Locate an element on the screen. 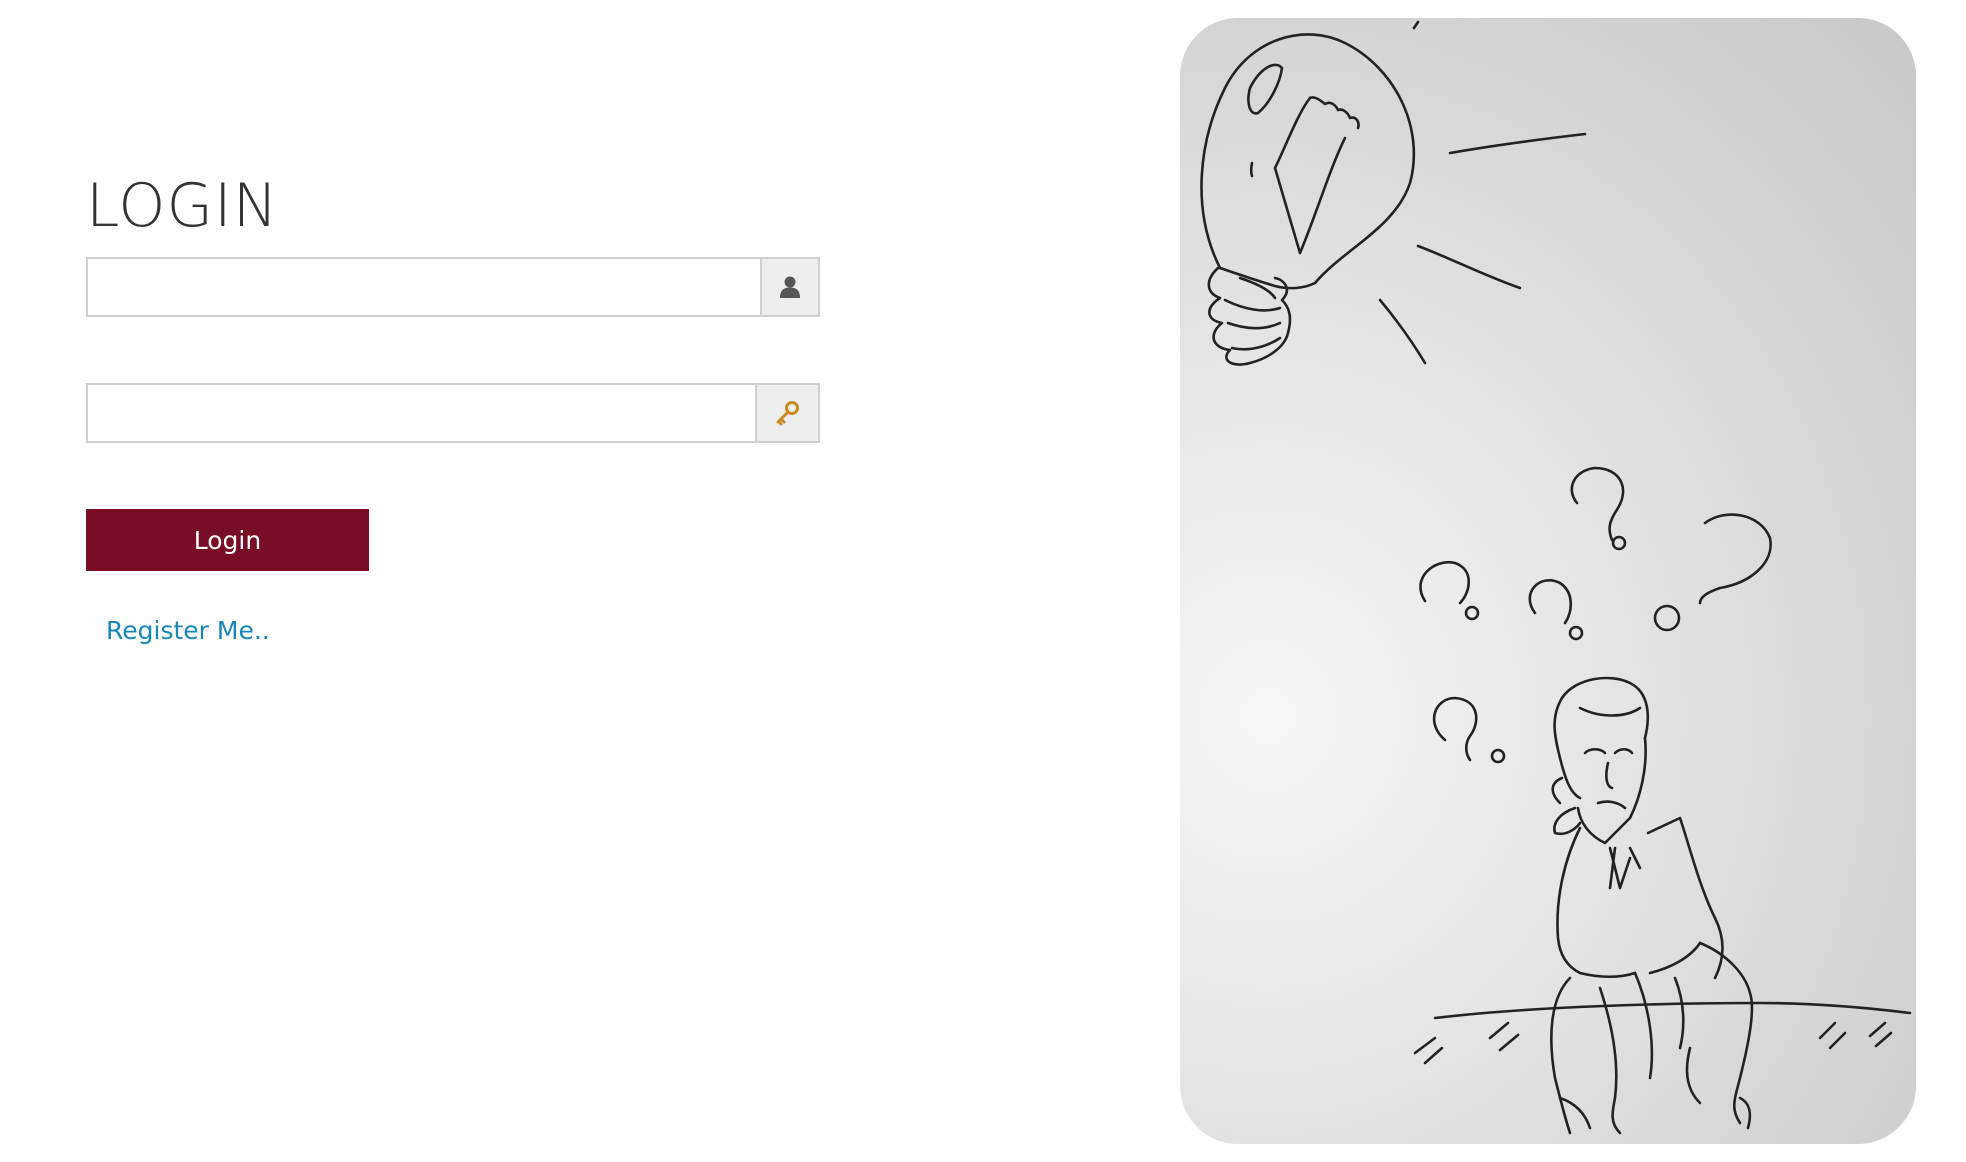 The height and width of the screenshot is (1162, 1966). question-marks is located at coordinates (1595, 615).